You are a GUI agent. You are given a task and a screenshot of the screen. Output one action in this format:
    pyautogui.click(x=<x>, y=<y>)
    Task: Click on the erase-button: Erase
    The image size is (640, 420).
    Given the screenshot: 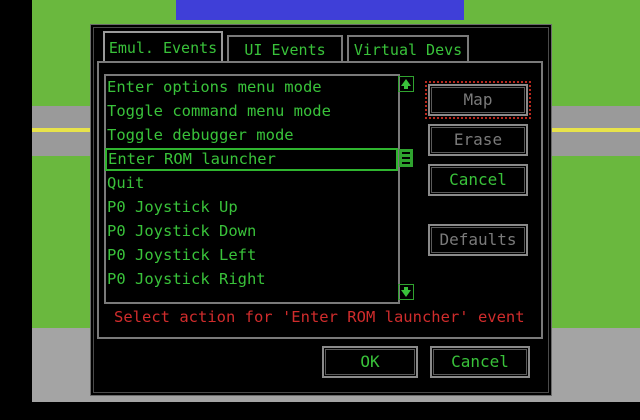 What is the action you would take?
    pyautogui.click(x=478, y=140)
    